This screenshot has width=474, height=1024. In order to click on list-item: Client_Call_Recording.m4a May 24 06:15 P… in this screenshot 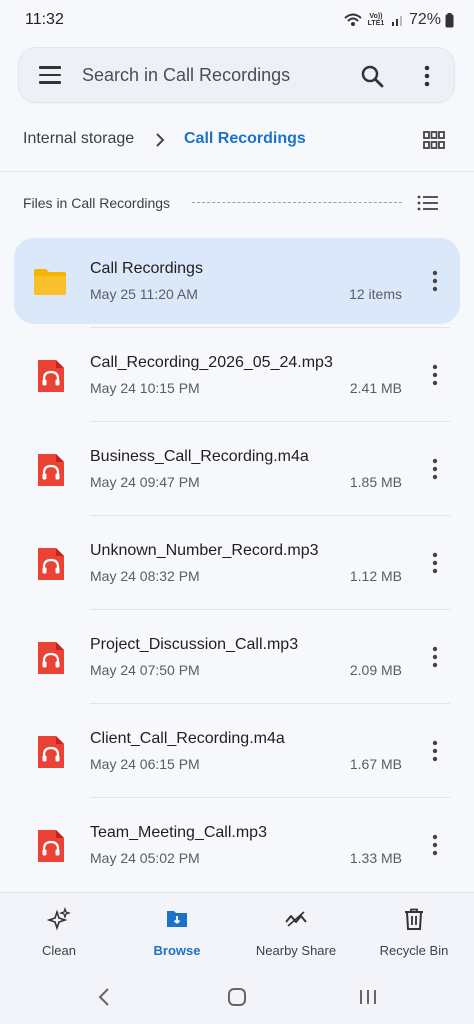, I will do `click(237, 751)`.